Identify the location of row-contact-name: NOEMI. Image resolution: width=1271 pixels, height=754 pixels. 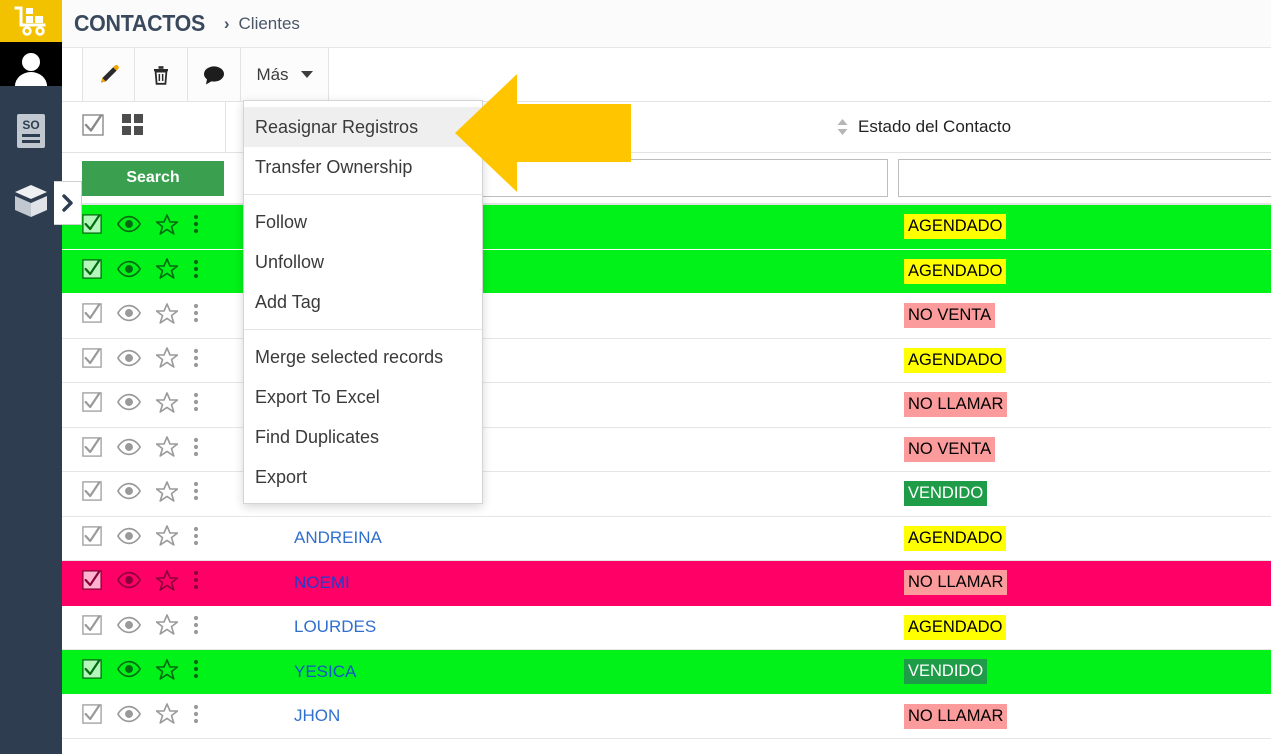
(322, 583).